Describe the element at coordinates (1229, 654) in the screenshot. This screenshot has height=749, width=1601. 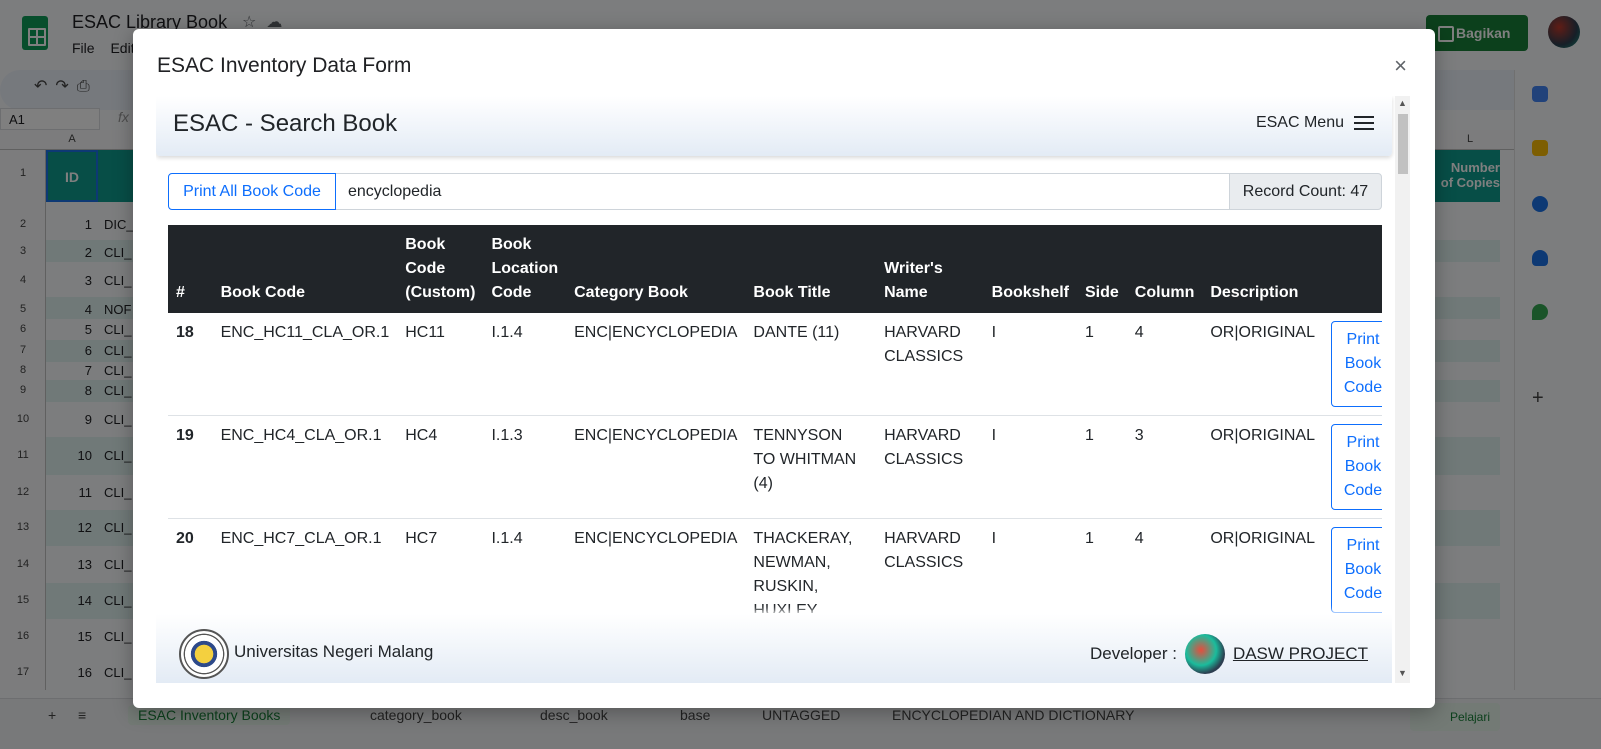
I see `developer-credit: Developer : DASW PROJECT` at that location.